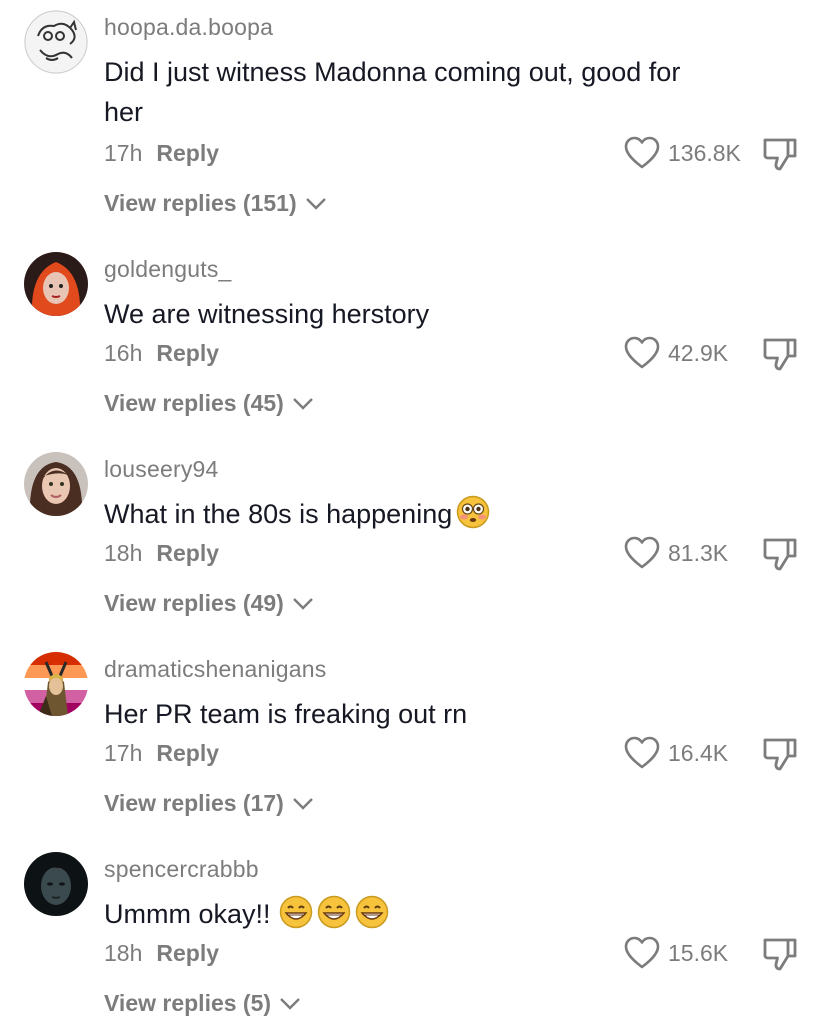 The width and height of the screenshot is (828, 1029). I want to click on view-replies-button: View replies (5), so click(202, 1003).